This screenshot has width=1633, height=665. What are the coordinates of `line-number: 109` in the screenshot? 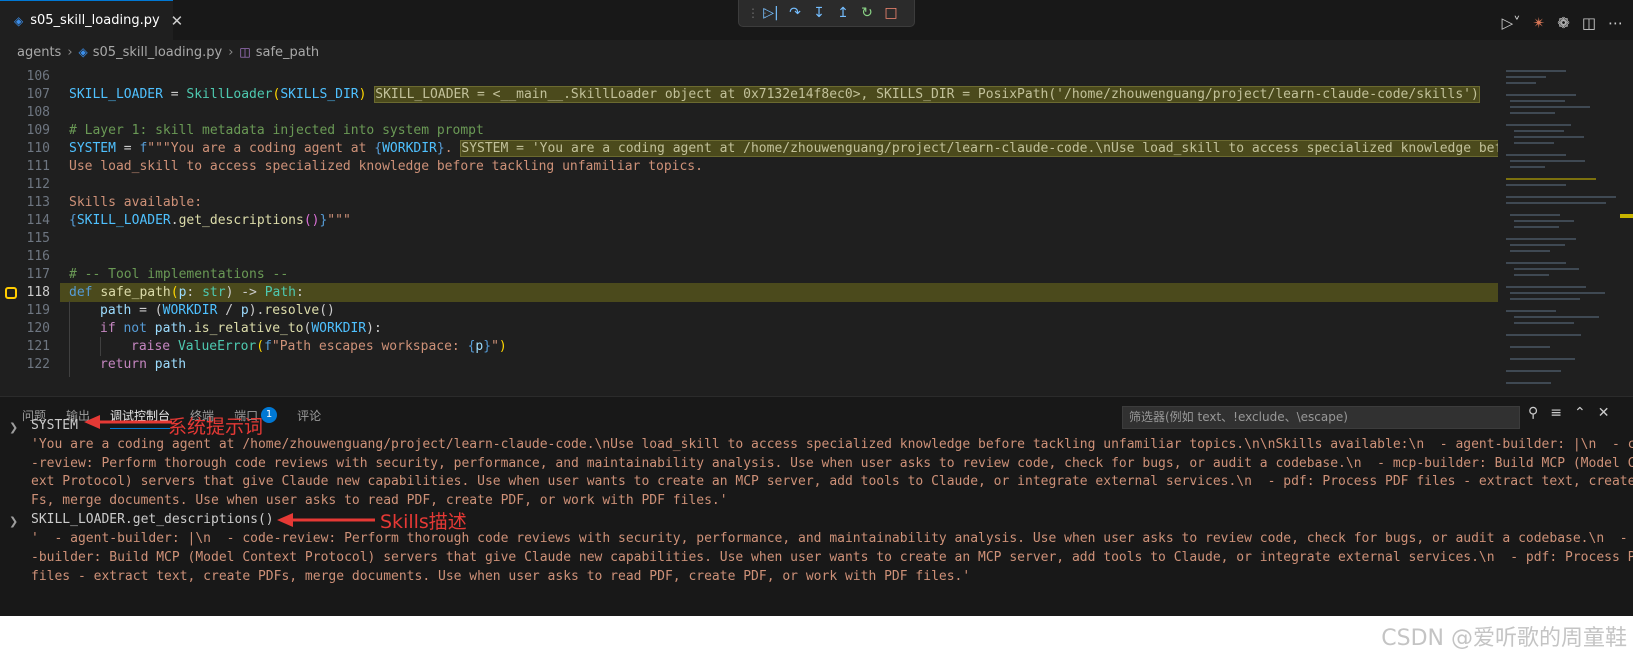 It's located at (38, 130).